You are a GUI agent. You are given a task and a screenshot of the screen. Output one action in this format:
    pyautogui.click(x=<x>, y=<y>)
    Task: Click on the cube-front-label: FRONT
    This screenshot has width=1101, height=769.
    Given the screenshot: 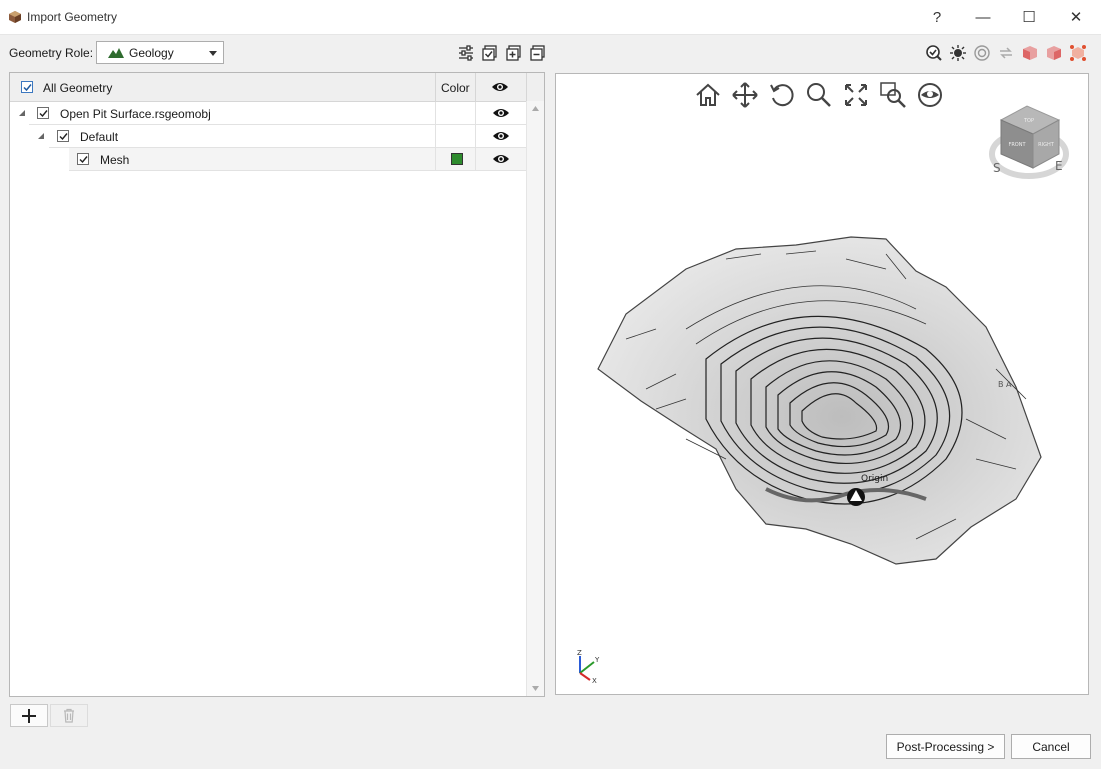 What is the action you would take?
    pyautogui.click(x=1017, y=145)
    